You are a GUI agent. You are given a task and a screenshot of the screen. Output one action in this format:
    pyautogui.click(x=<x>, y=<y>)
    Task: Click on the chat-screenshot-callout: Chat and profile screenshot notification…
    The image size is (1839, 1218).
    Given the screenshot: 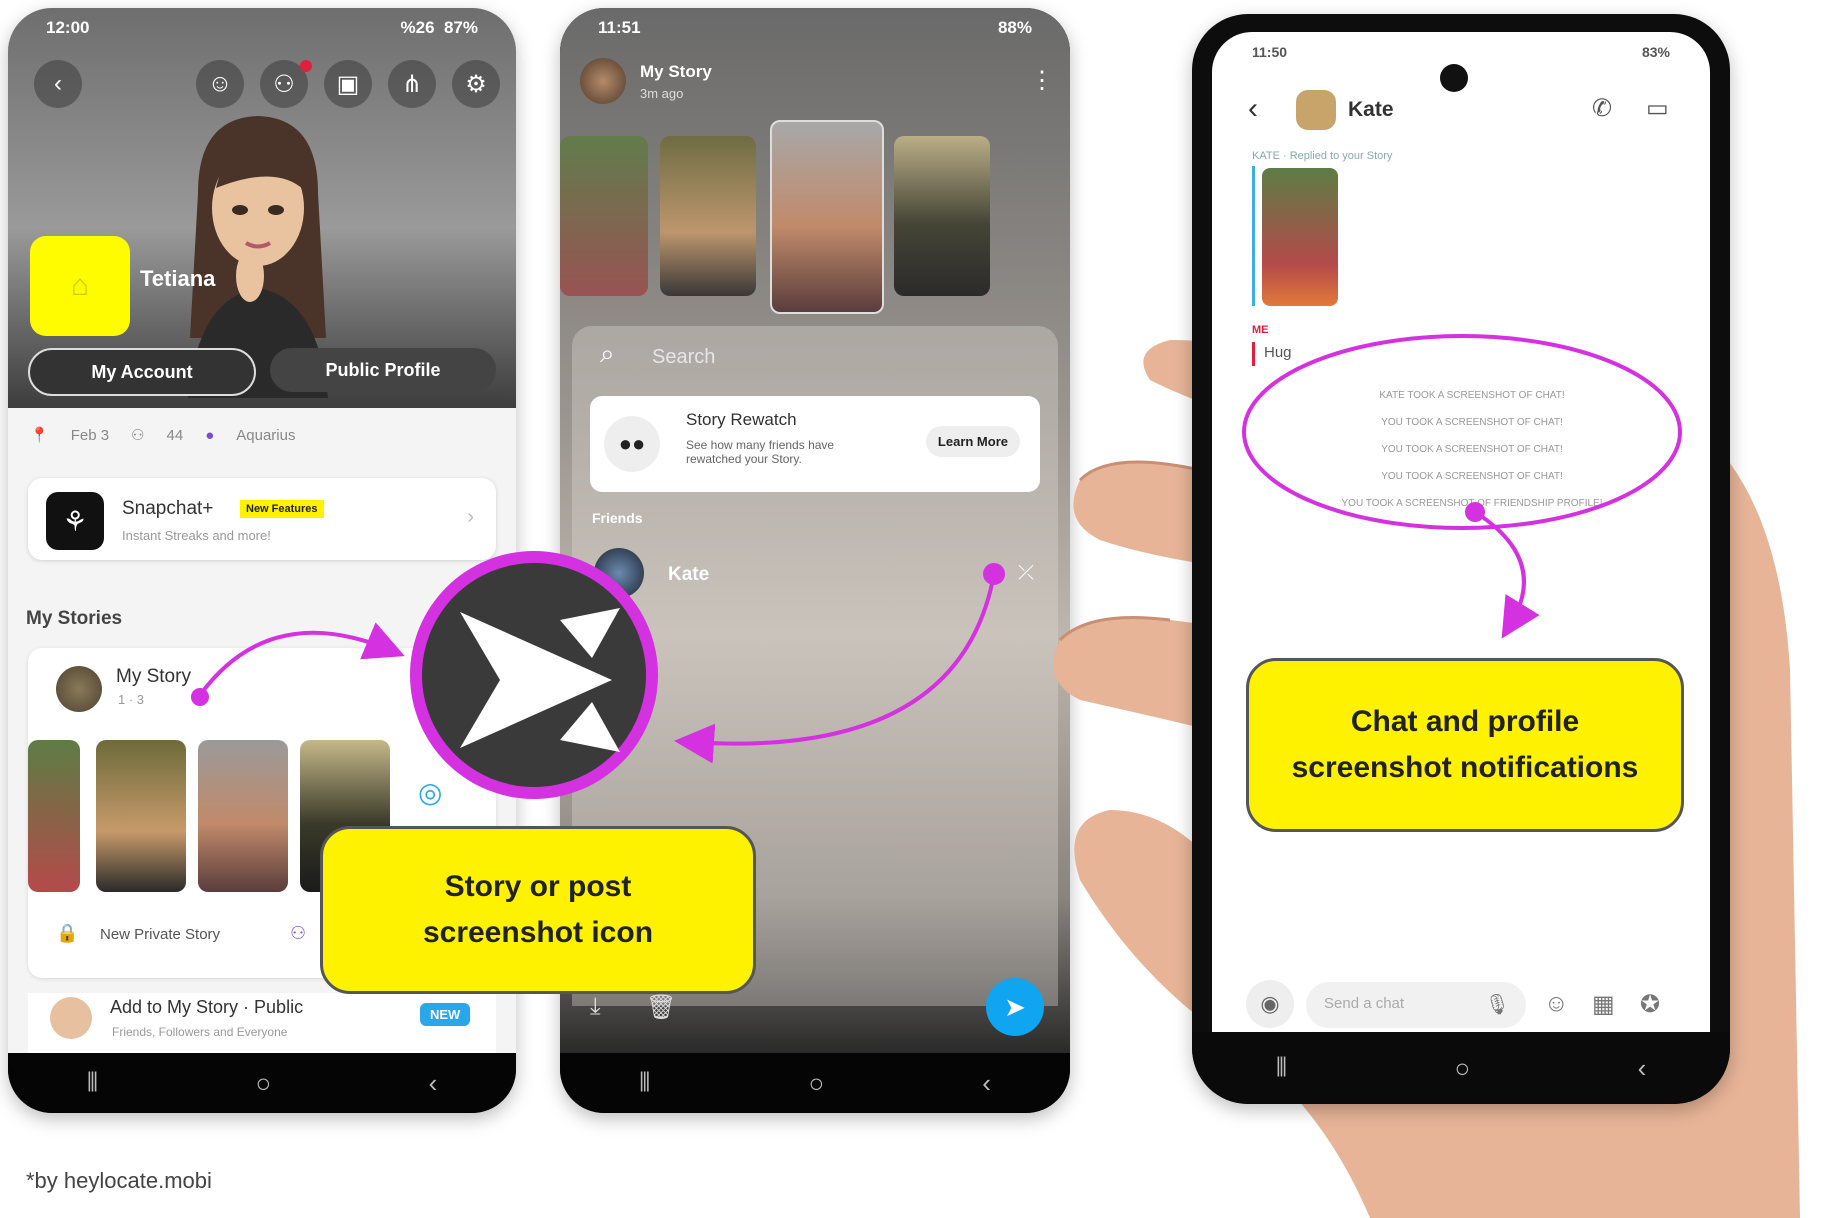 What is the action you would take?
    pyautogui.click(x=1465, y=745)
    